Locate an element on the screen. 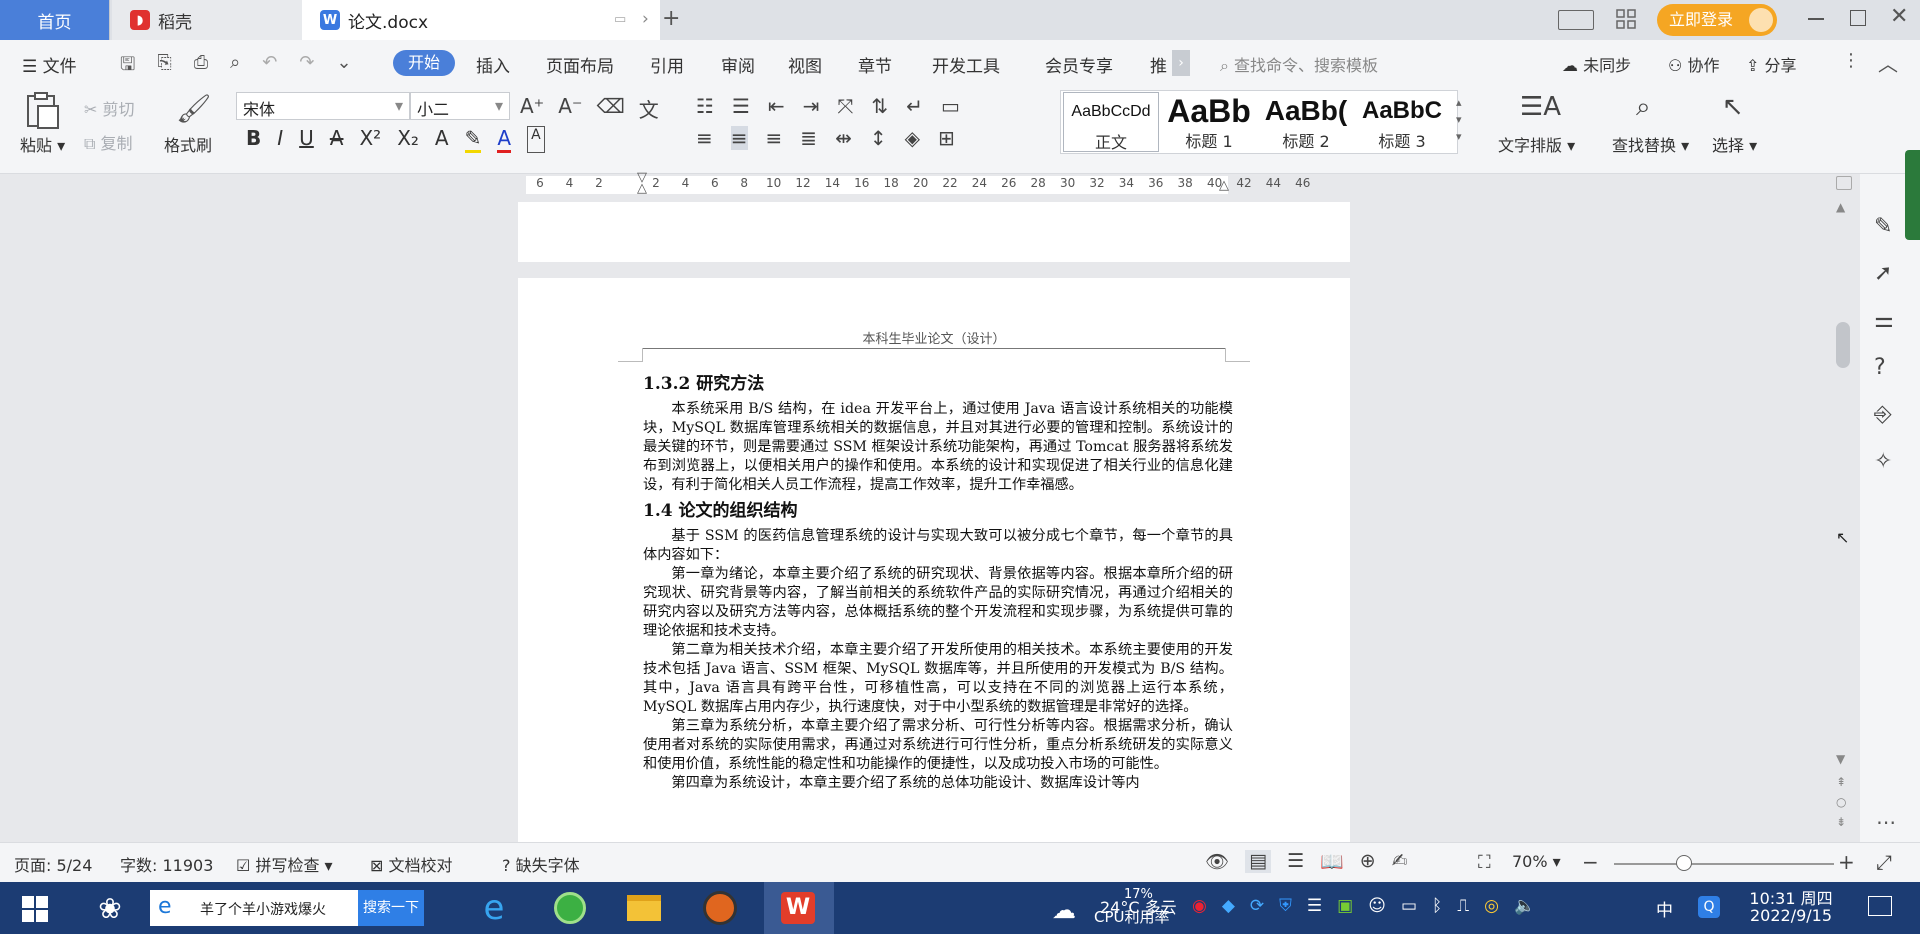 Image resolution: width=1920 pixels, height=934 pixels. scroll-down-icon: ▼ is located at coordinates (1840, 759).